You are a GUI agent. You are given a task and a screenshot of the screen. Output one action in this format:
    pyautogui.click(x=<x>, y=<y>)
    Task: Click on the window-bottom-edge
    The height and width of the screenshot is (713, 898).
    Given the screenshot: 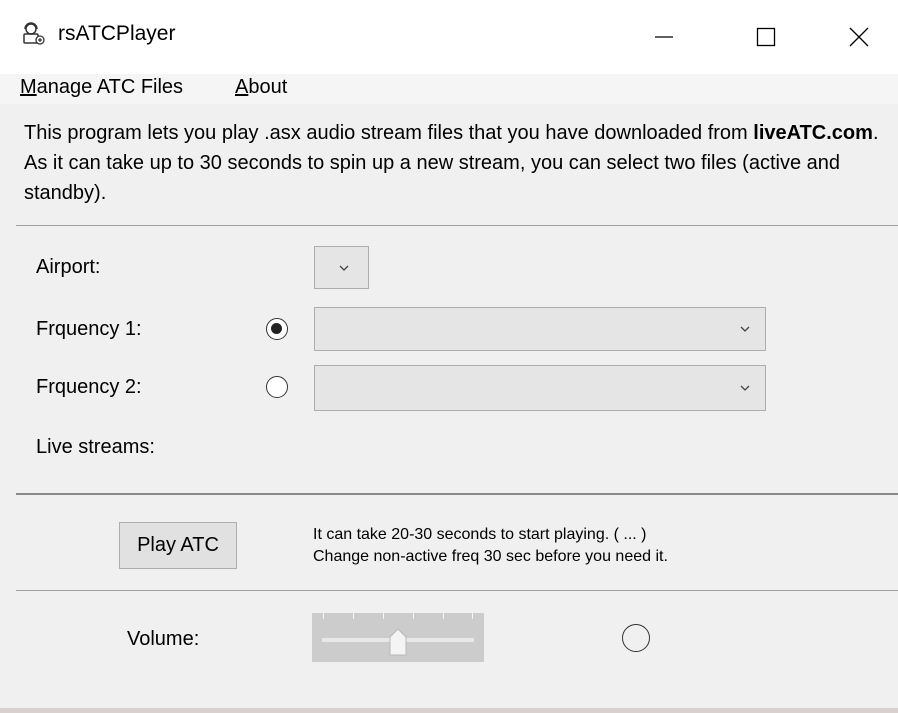 What is the action you would take?
    pyautogui.click(x=449, y=710)
    